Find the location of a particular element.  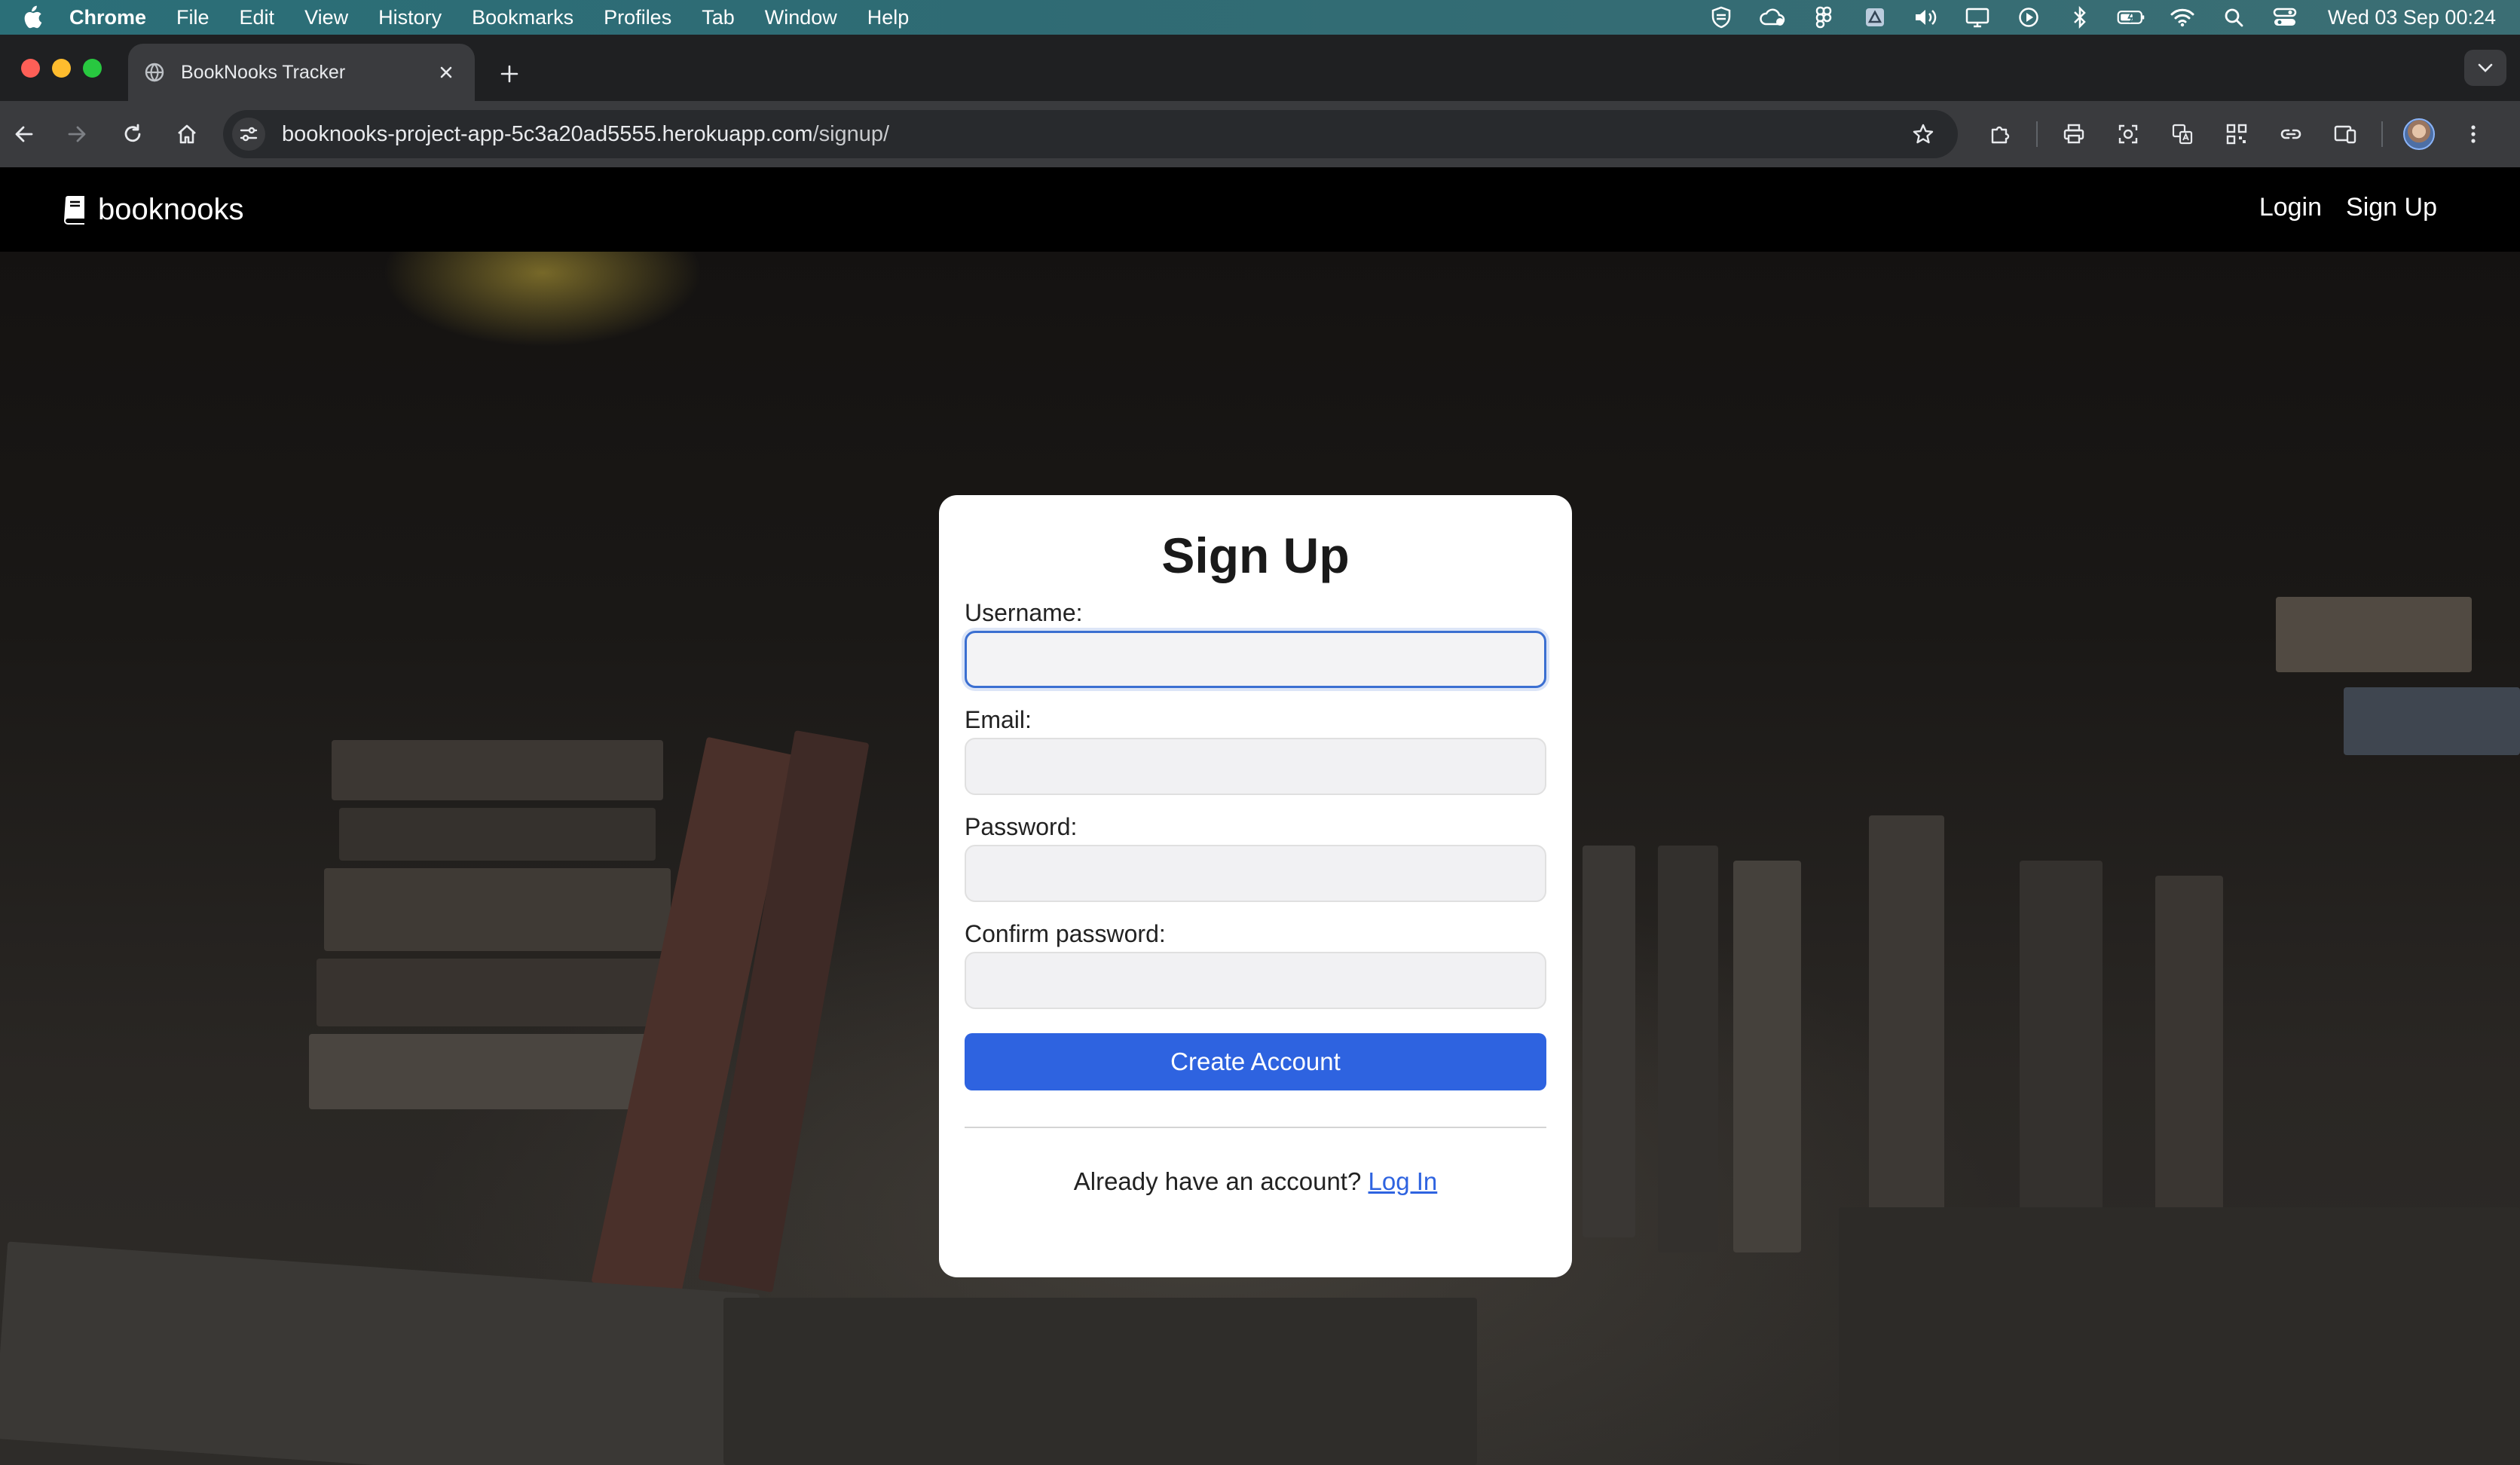

menu-view: View is located at coordinates (326, 18).